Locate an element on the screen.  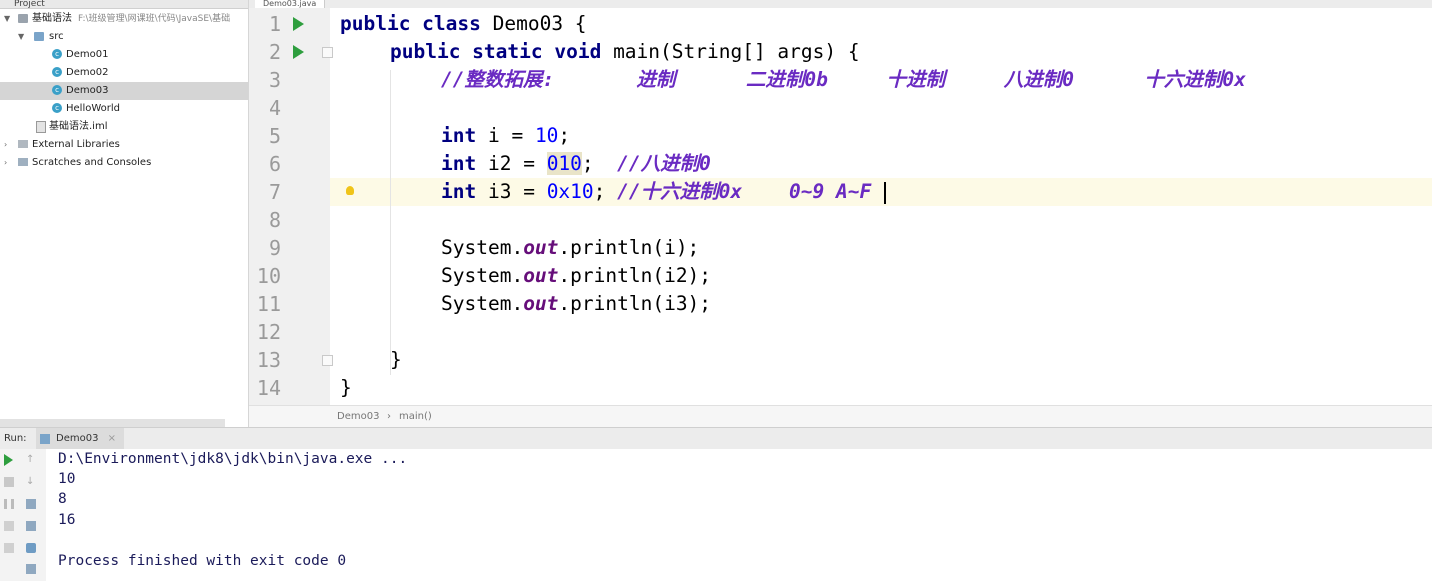
code-line-14: } is located at coordinates (346, 387).